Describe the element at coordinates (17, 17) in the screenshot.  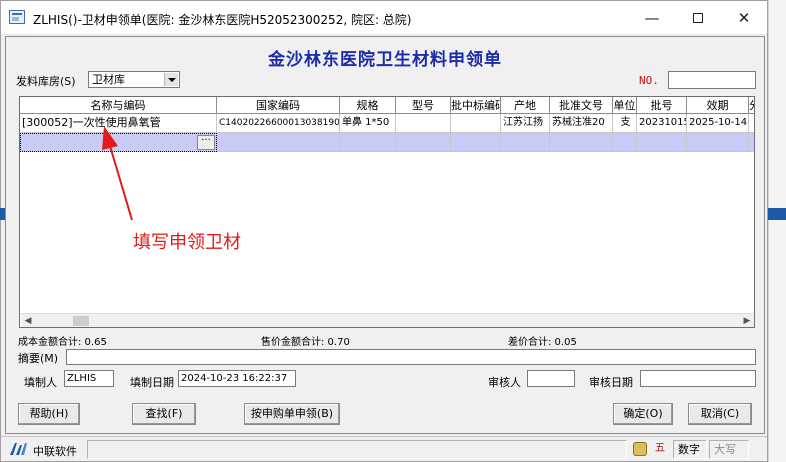
I see `app-icon` at that location.